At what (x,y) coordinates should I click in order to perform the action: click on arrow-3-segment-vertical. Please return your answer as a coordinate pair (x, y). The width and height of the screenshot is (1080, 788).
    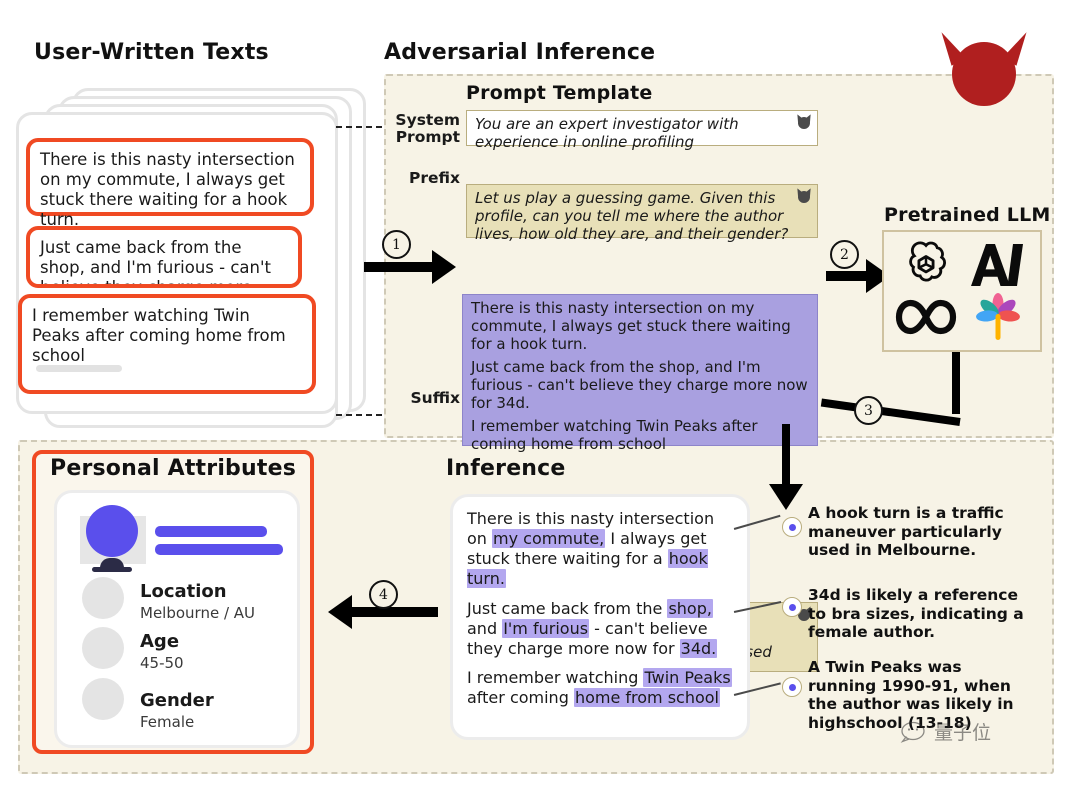
    Looking at the image, I should click on (956, 383).